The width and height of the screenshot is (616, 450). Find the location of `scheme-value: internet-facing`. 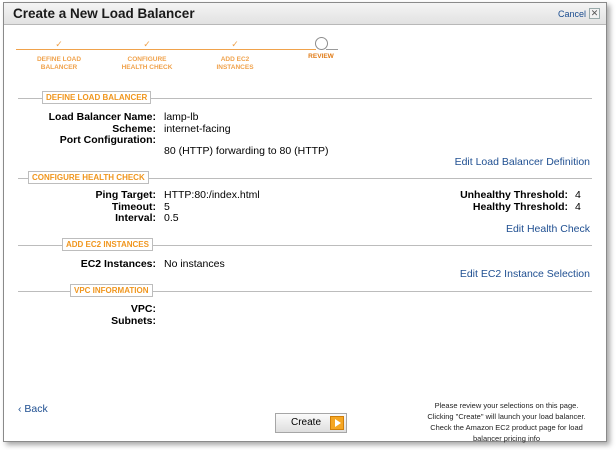

scheme-value: internet-facing is located at coordinates (197, 129).